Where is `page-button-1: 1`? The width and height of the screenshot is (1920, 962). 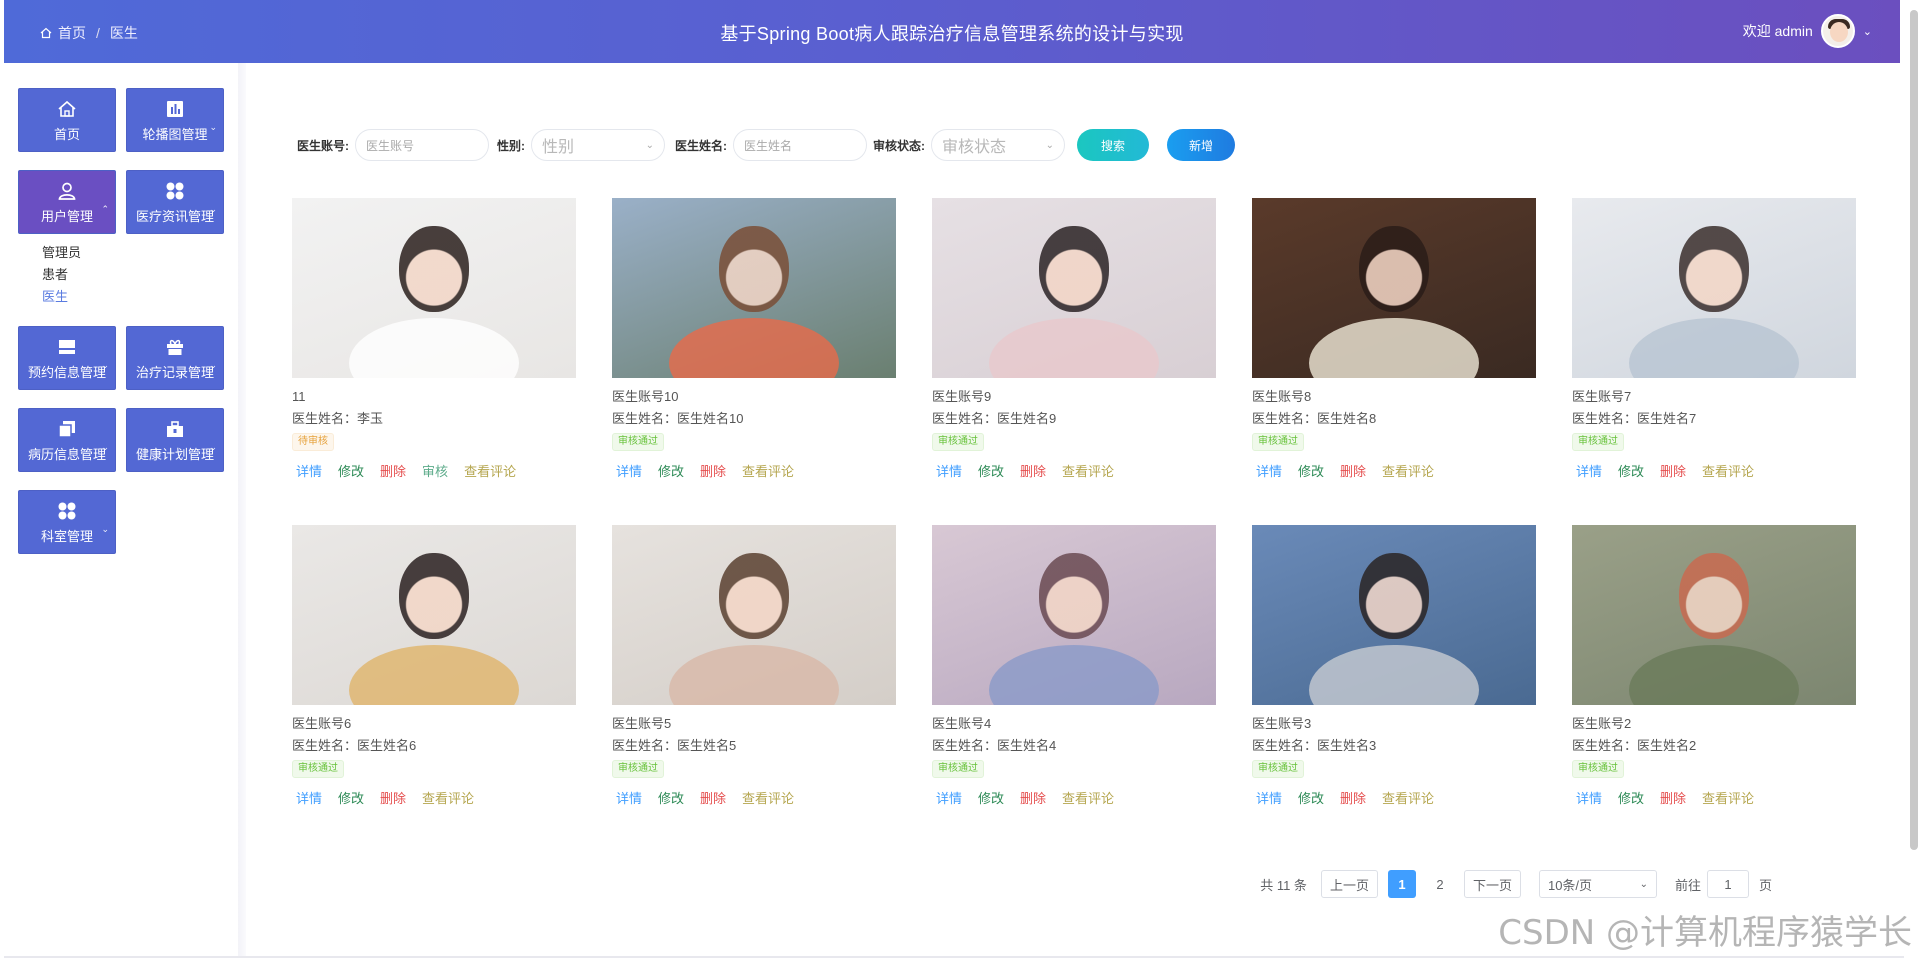
page-button-1: 1 is located at coordinates (1401, 884).